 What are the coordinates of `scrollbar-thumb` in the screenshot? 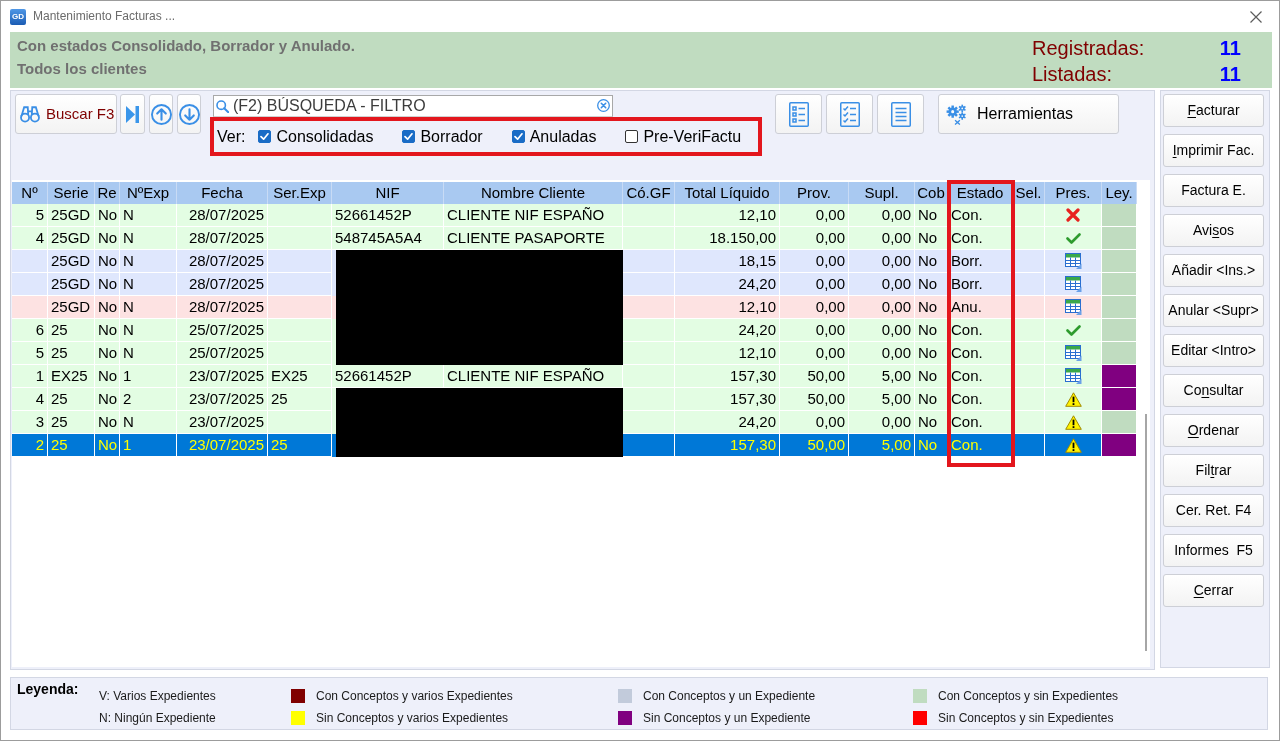 It's located at (1146, 532).